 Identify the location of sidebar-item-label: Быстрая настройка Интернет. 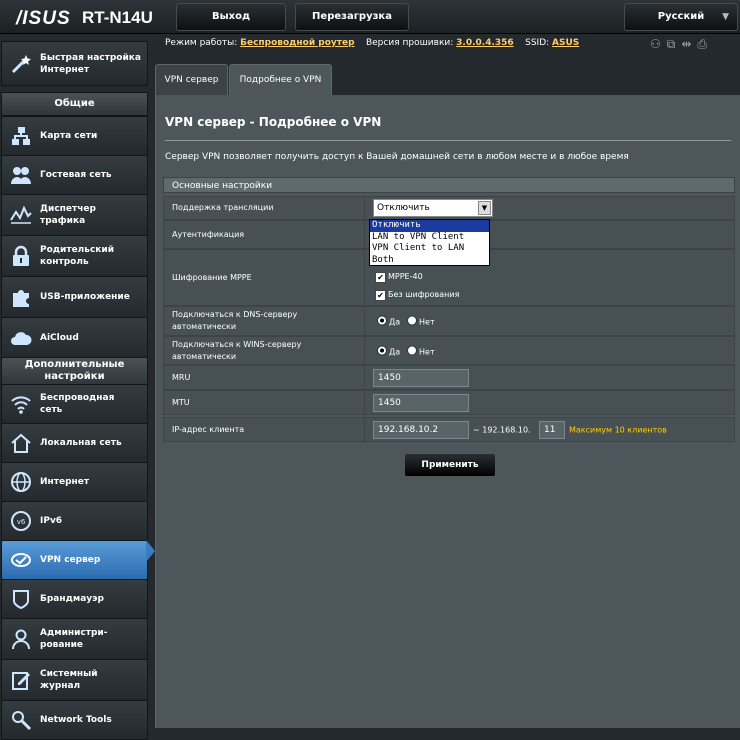
(90, 63).